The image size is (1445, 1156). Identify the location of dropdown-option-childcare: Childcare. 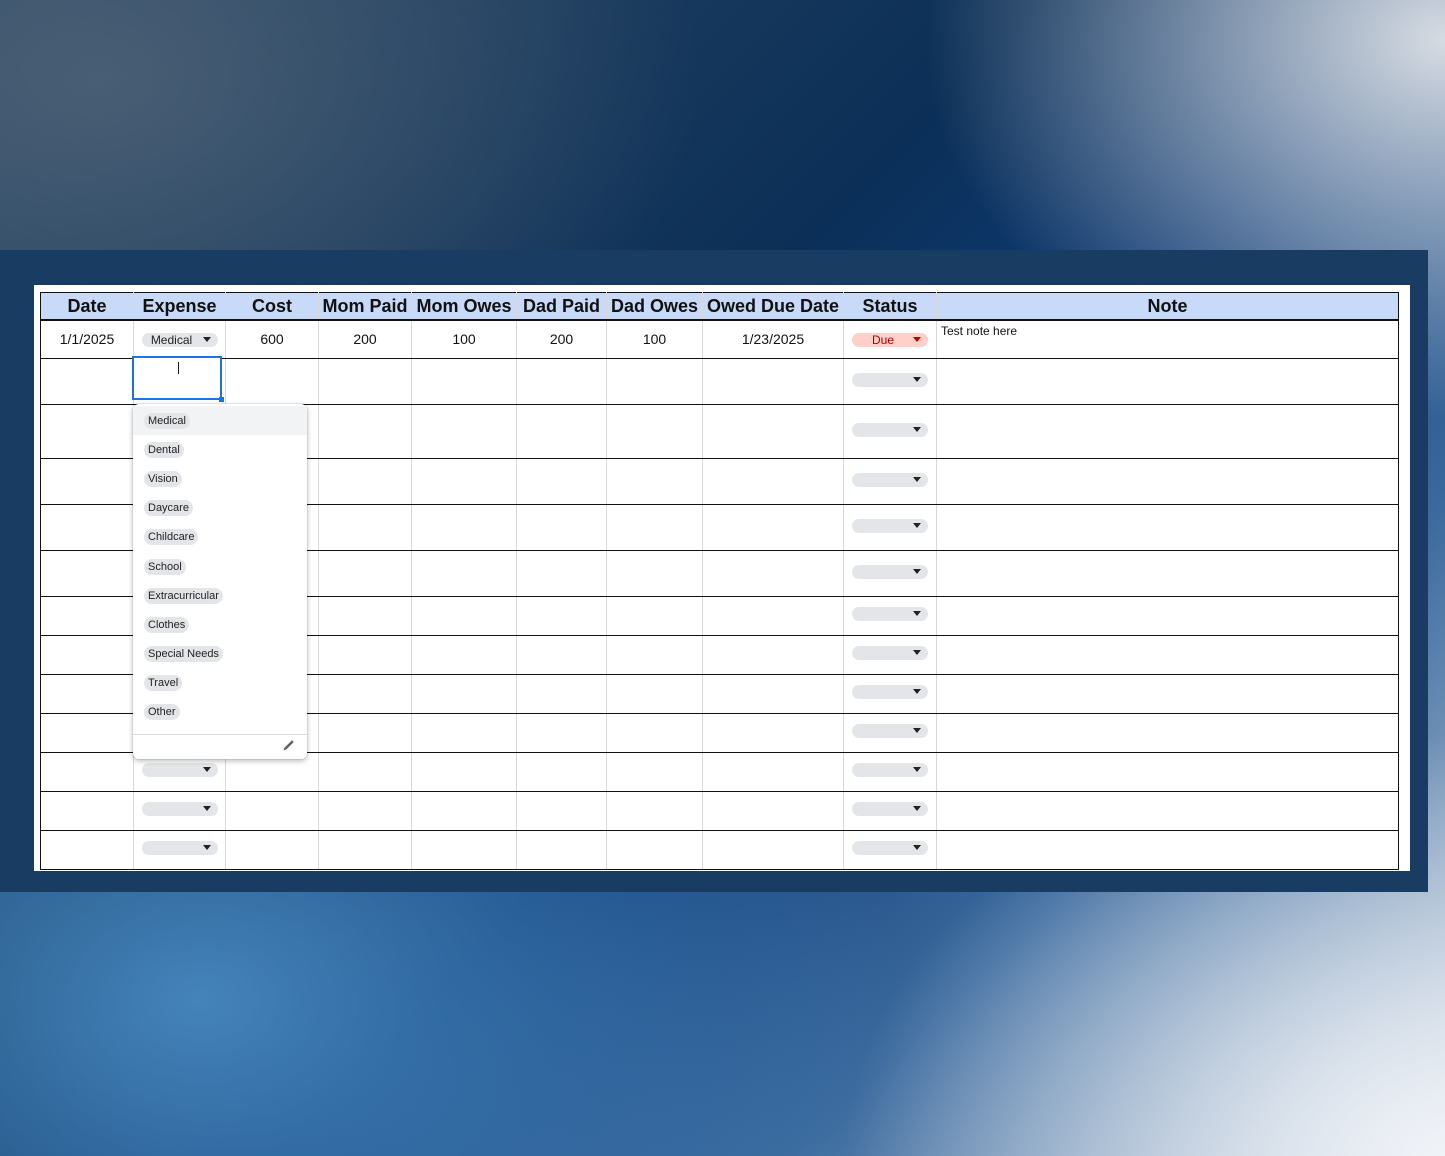
(220, 537).